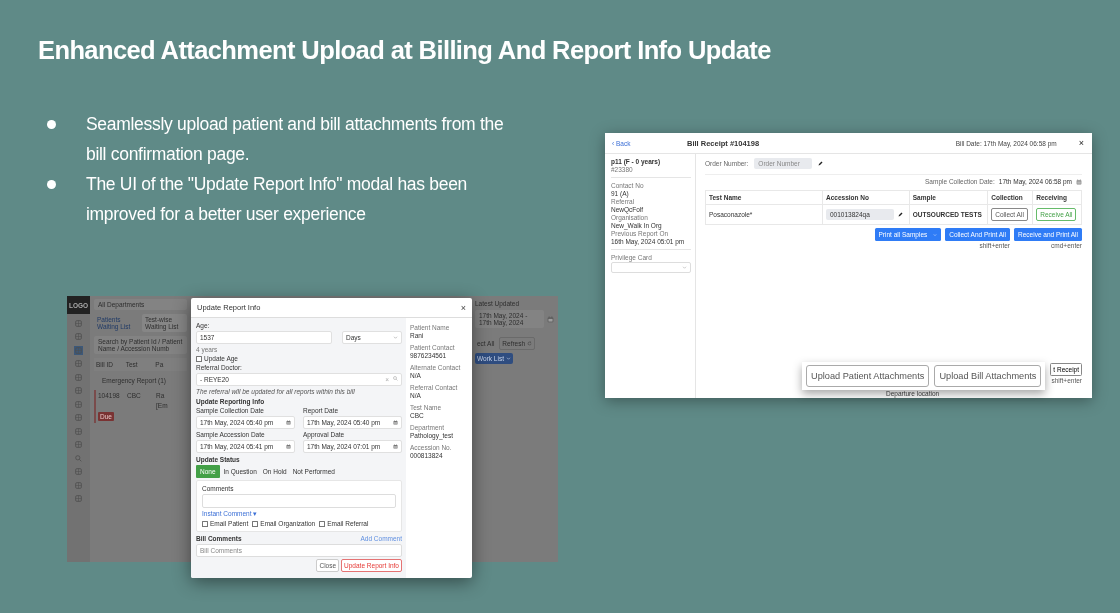 This screenshot has height=613, width=1120. I want to click on bullet-text: Seamlessly upload patient and bill attachments from the bill confirmation page., so click(295, 139).